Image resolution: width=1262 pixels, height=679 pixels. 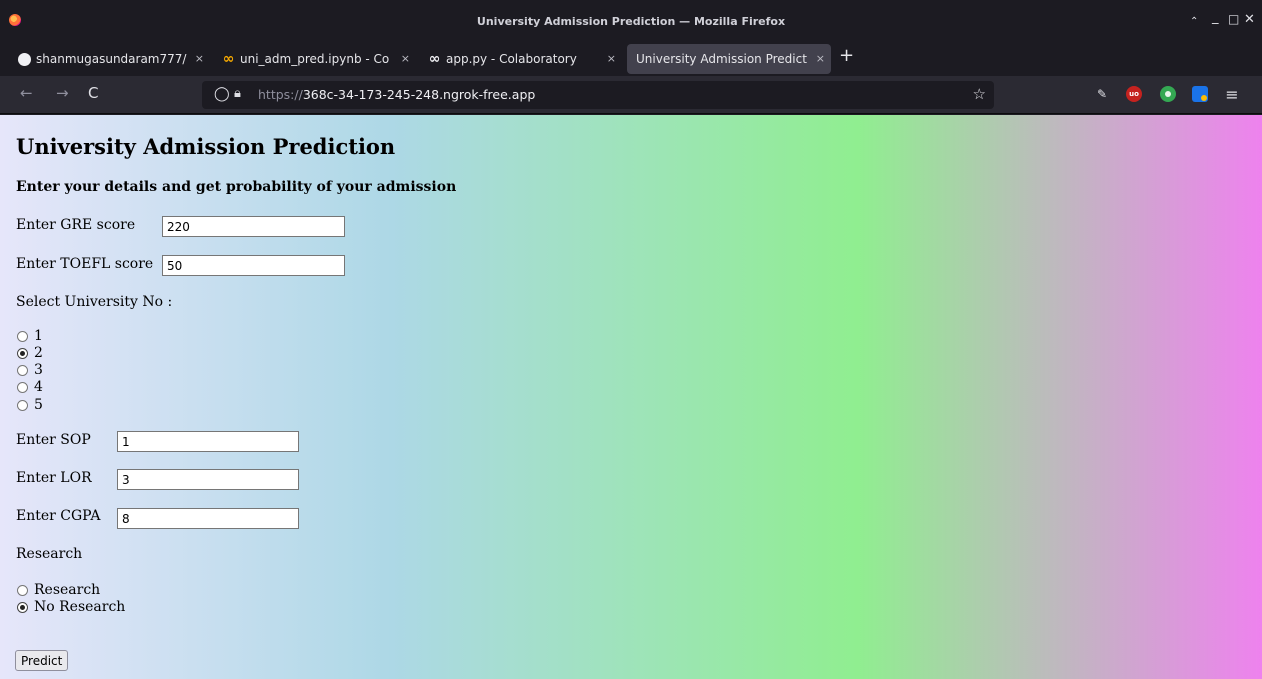 I want to click on tab-label: app.py - Colaboratory, so click(x=511, y=59).